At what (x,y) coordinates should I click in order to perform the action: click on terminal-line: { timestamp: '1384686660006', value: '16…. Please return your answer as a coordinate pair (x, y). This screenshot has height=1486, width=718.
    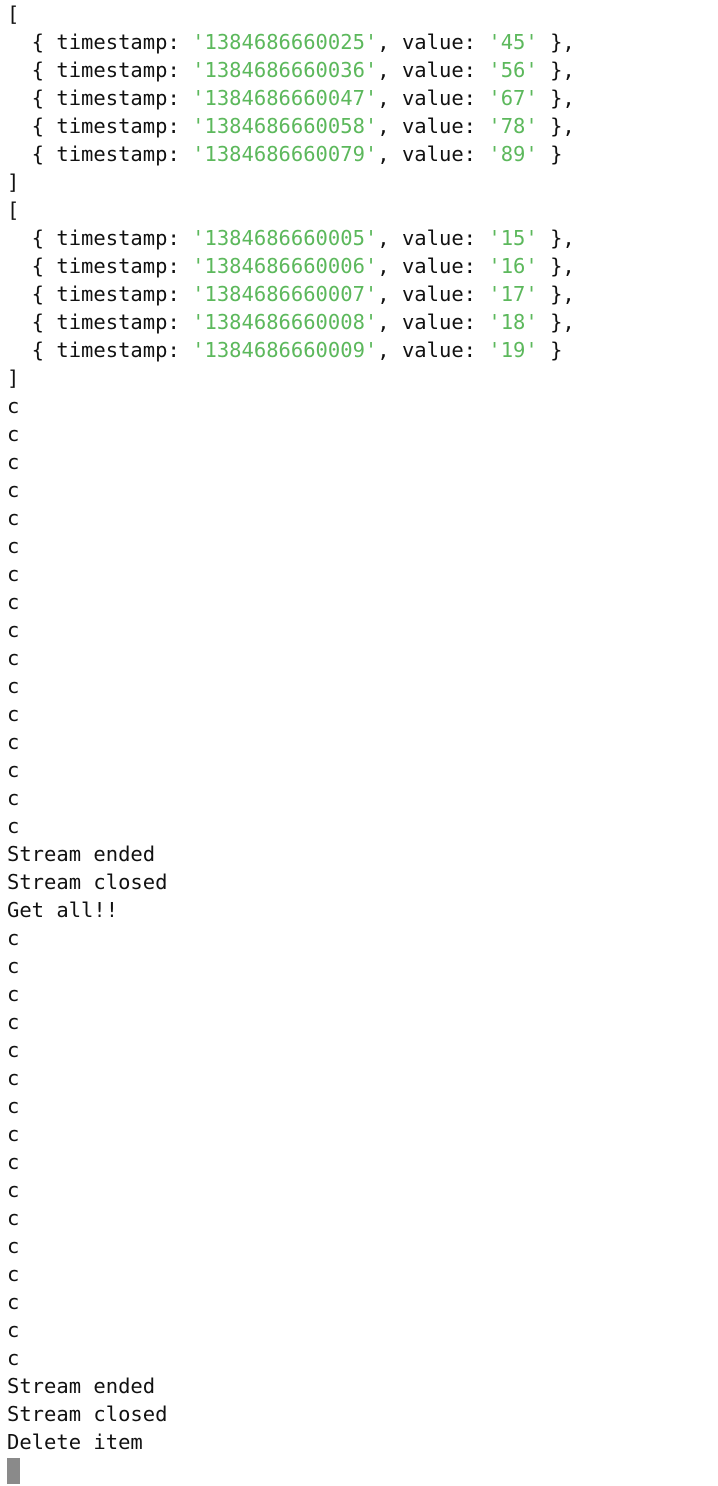
    Looking at the image, I should click on (359, 266).